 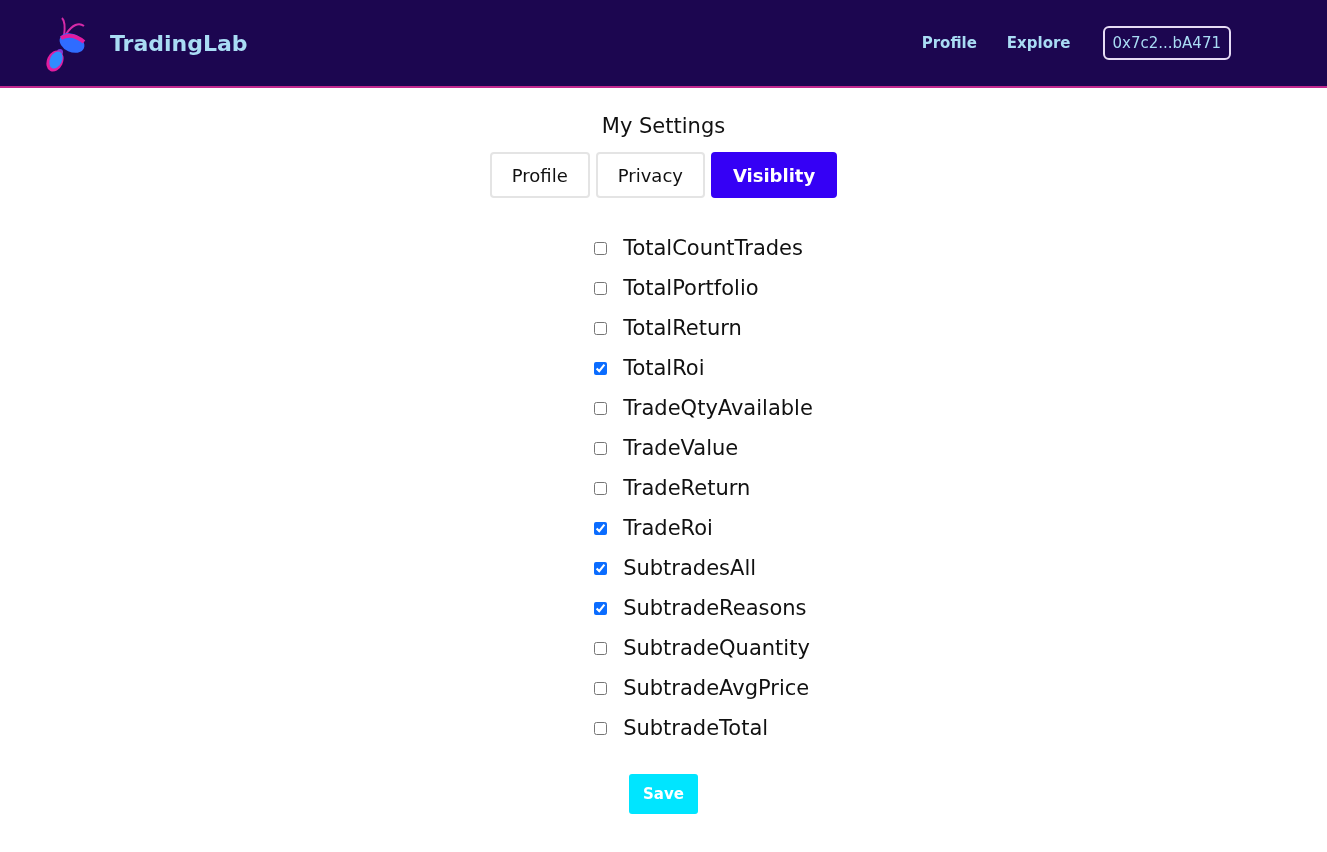 I want to click on option-label: SubtradeAvgPrice, so click(x=716, y=688).